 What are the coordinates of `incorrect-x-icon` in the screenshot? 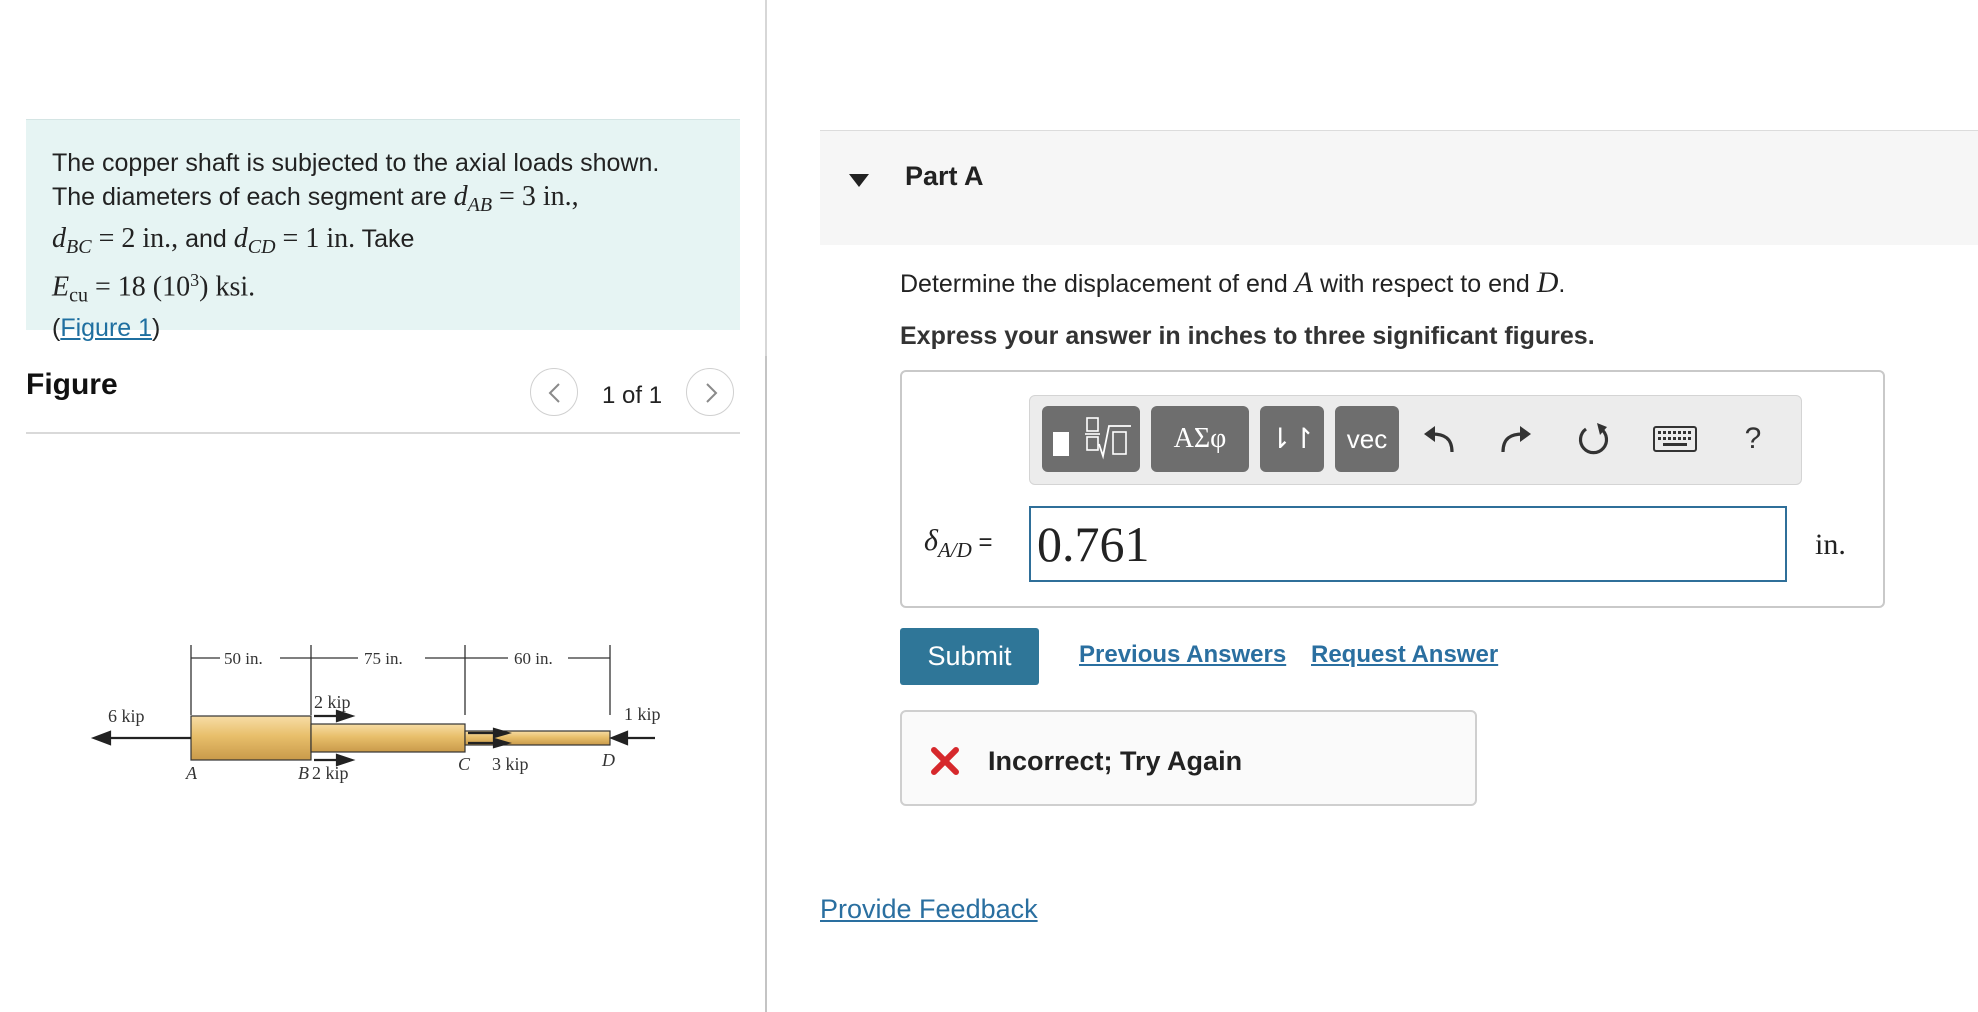 It's located at (945, 761).